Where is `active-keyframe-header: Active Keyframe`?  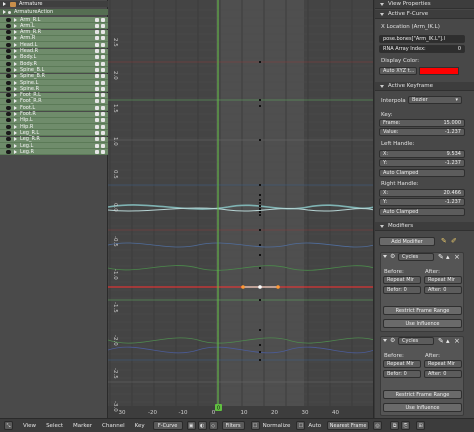 active-keyframe-header: Active Keyframe is located at coordinates (424, 86).